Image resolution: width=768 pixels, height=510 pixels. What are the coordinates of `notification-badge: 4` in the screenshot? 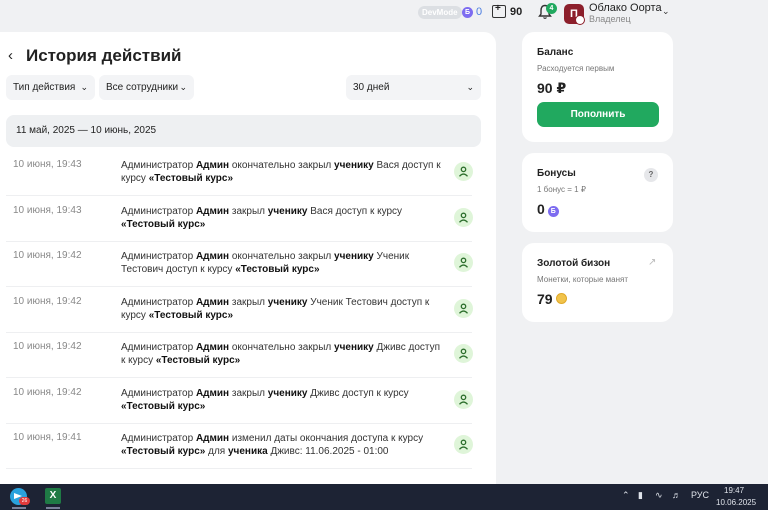 It's located at (551, 8).